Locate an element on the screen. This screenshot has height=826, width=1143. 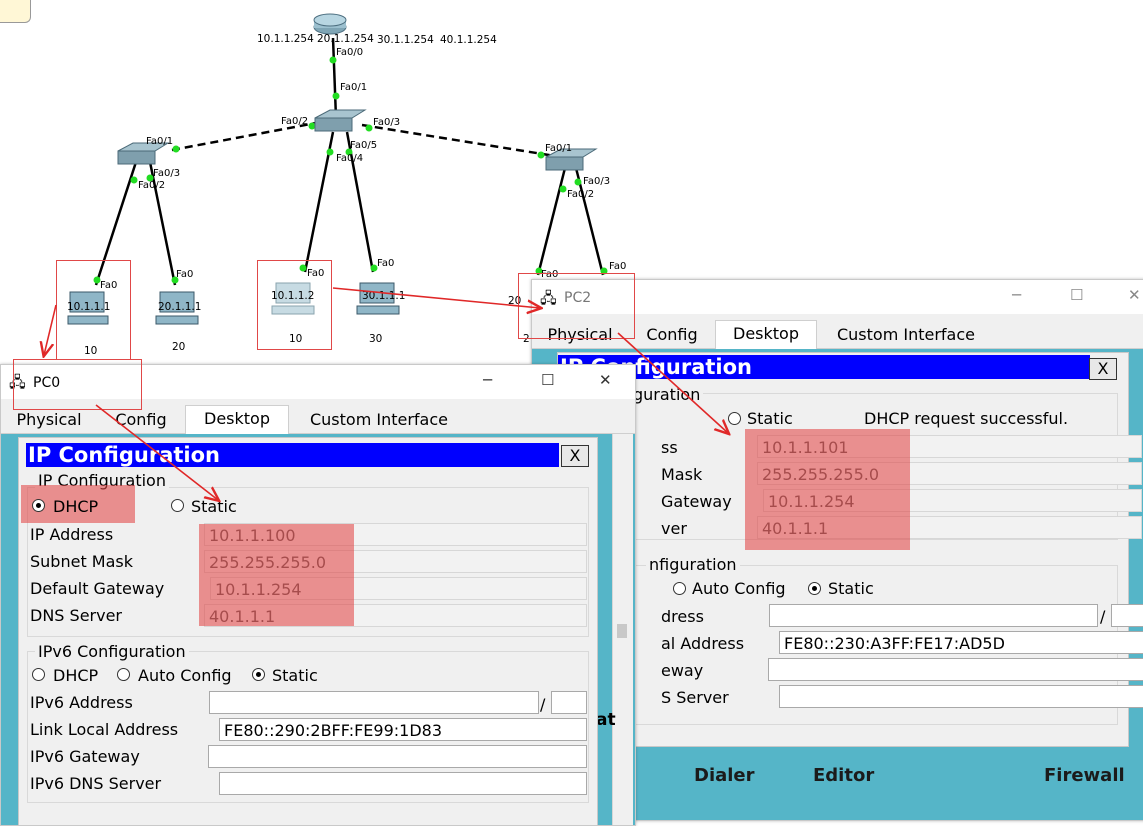
pc2-ip-label: ss is located at coordinates (669, 447).